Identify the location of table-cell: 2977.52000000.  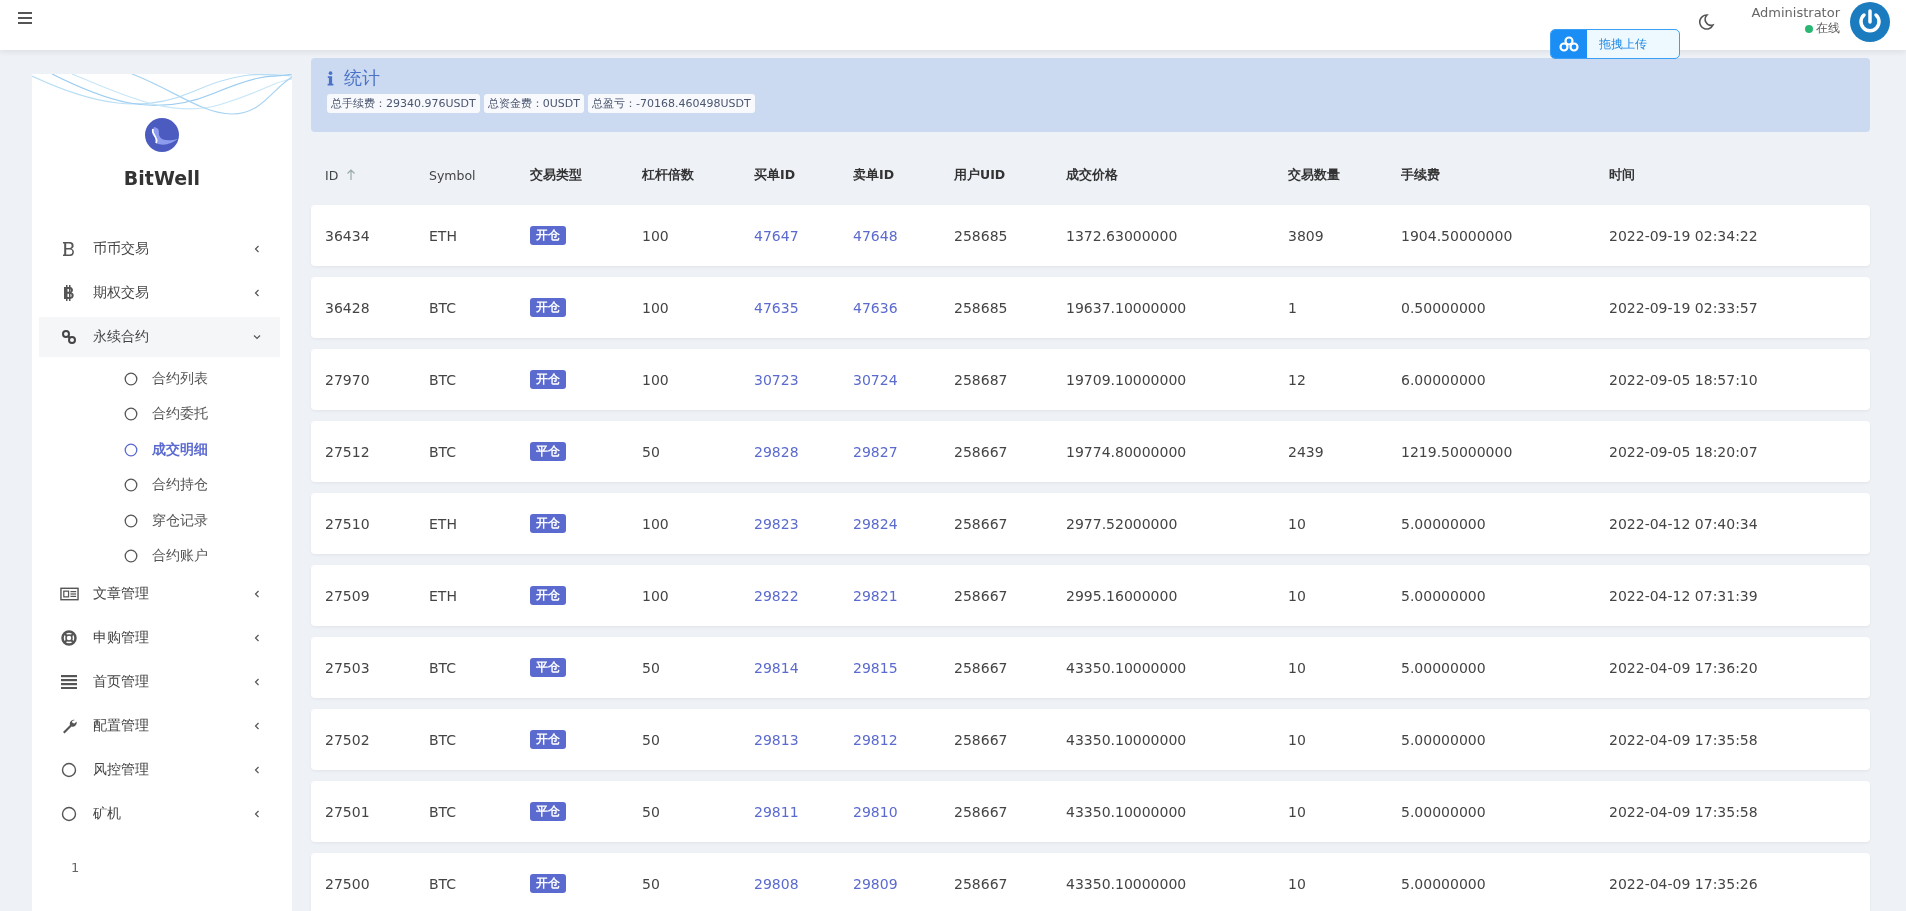
(1122, 523).